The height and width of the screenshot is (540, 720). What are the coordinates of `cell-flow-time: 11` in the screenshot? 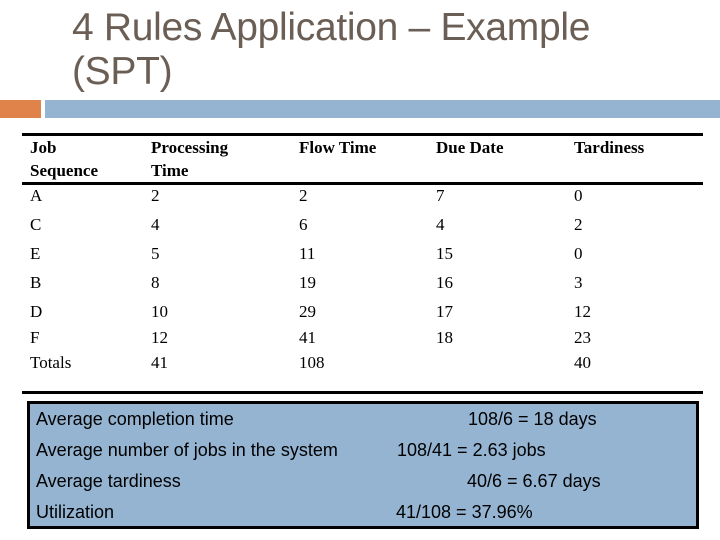 It's located at (307, 253).